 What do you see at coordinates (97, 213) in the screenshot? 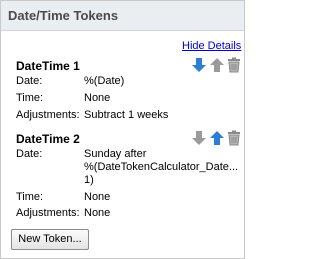
I see `token-2-adjustments-value: None` at bounding box center [97, 213].